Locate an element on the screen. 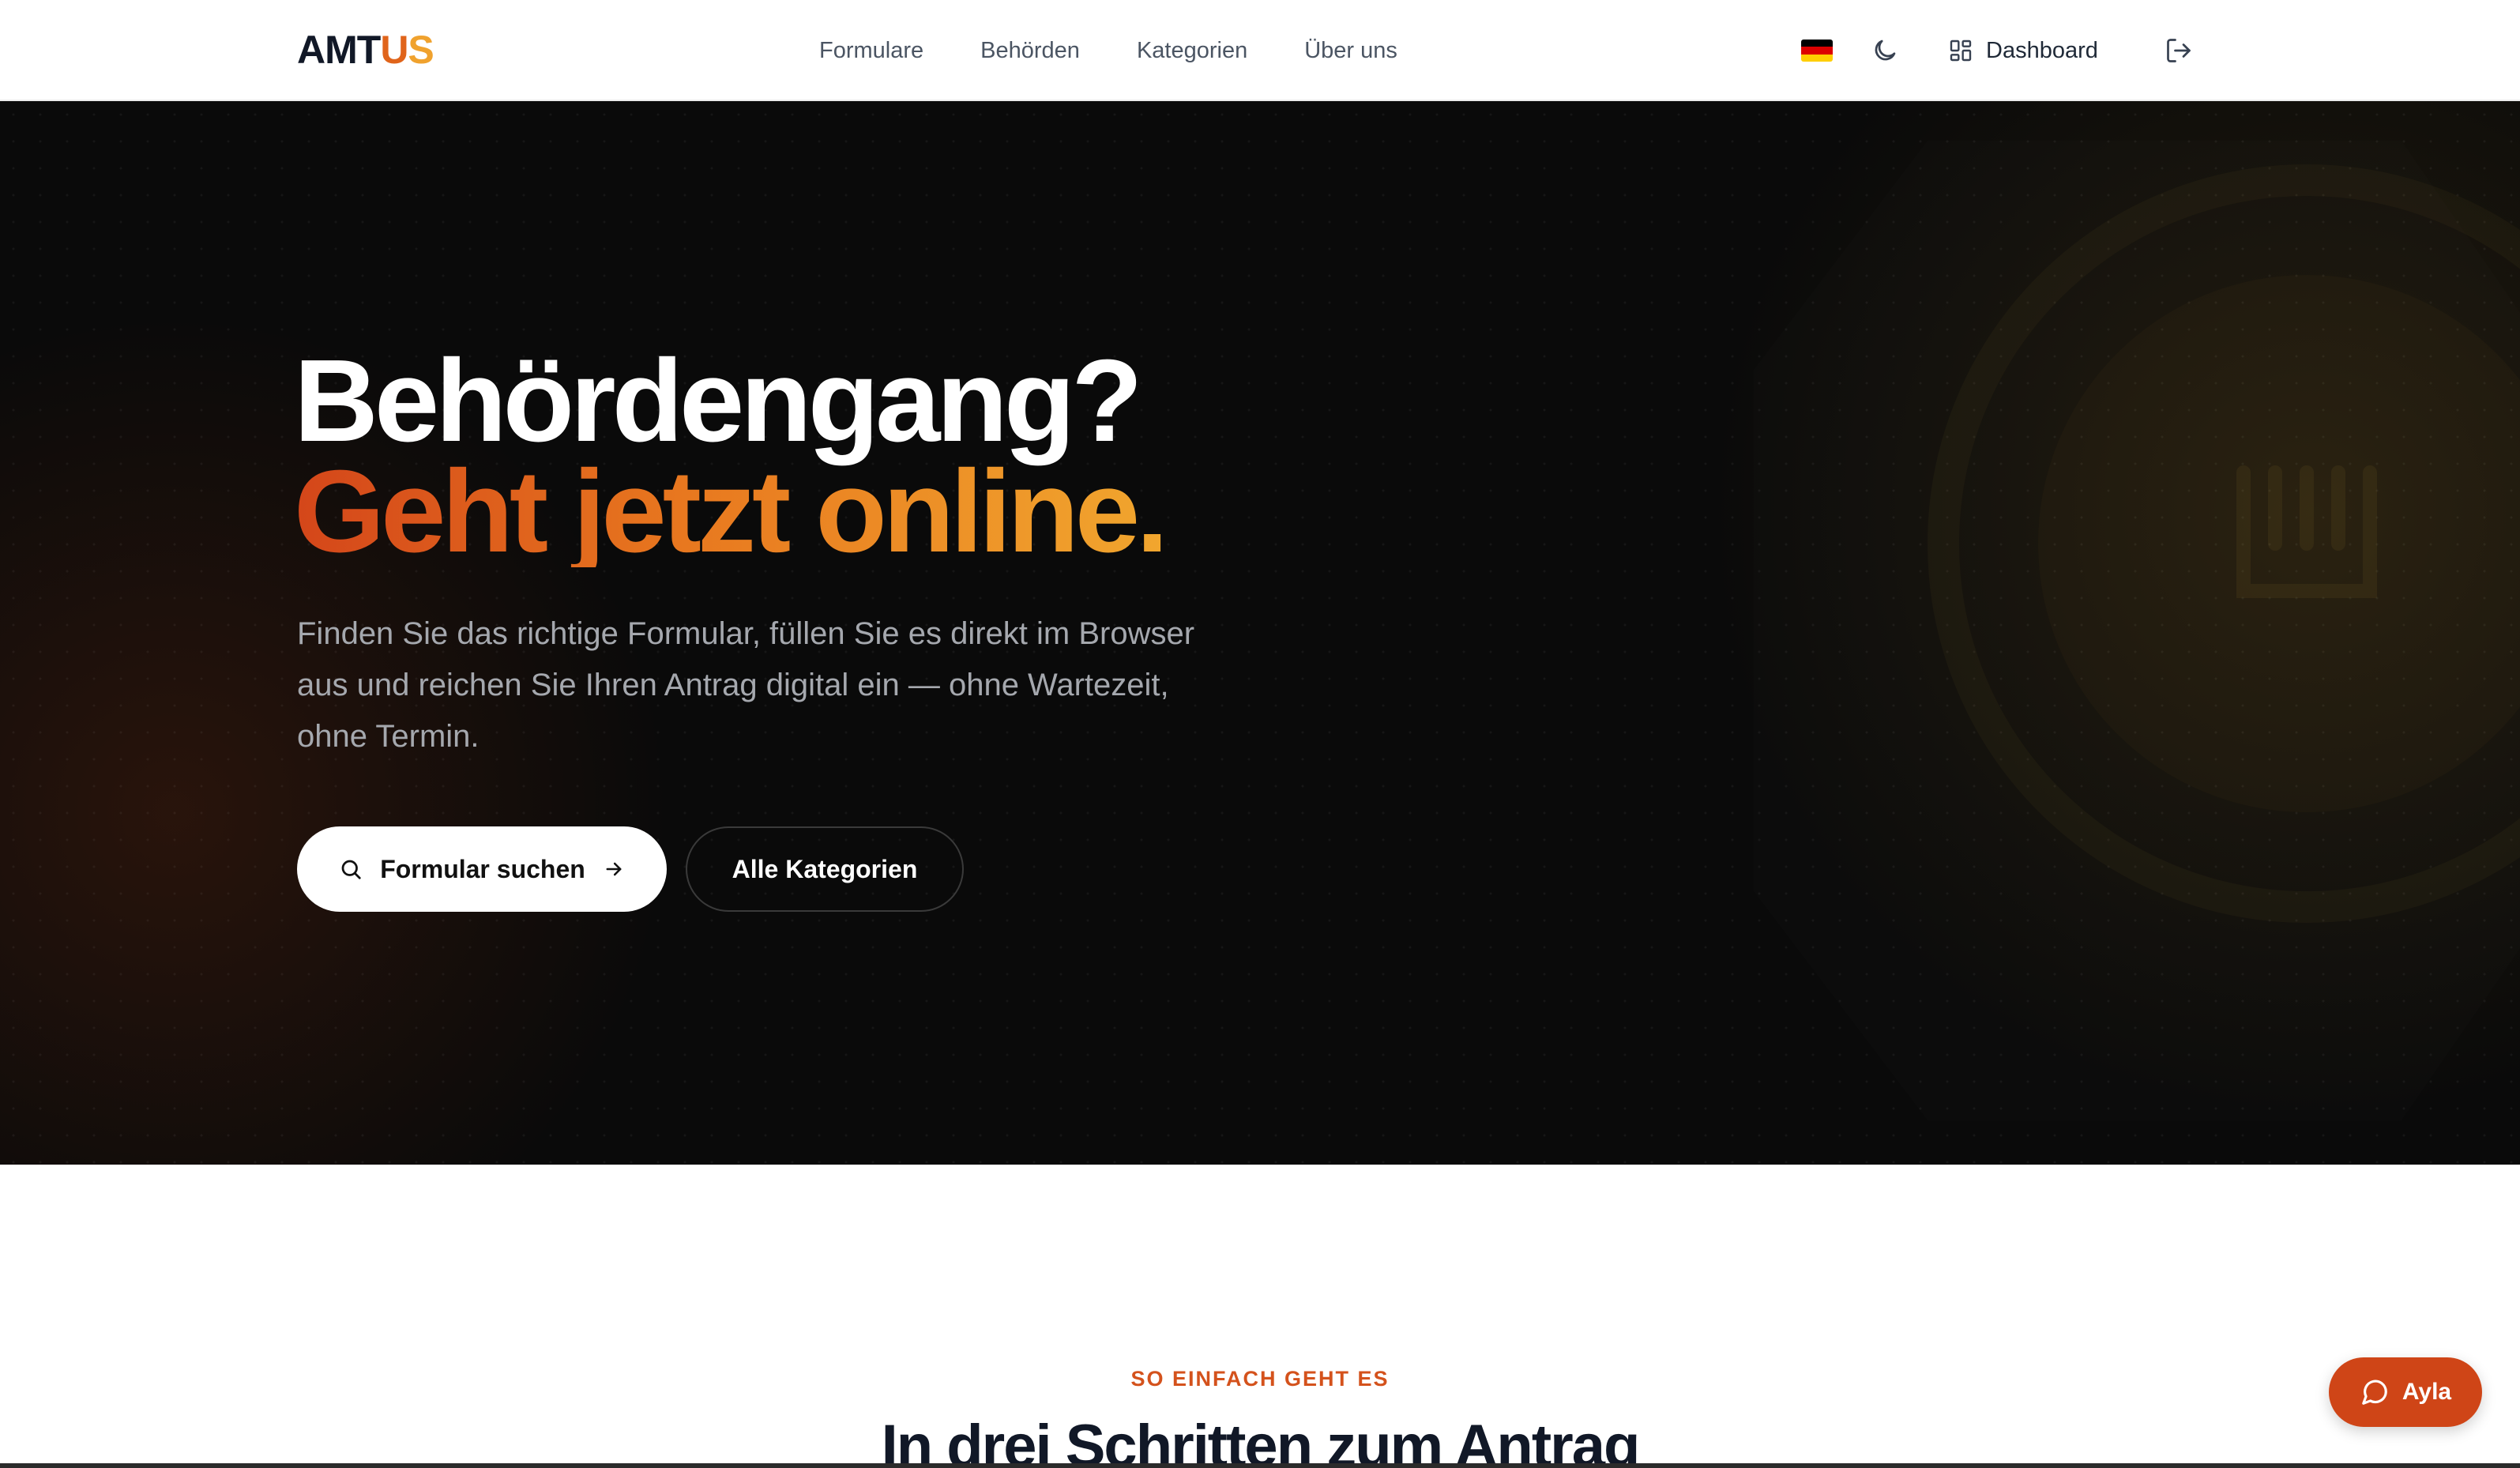  chat-bubble-icon is located at coordinates (2374, 1392).